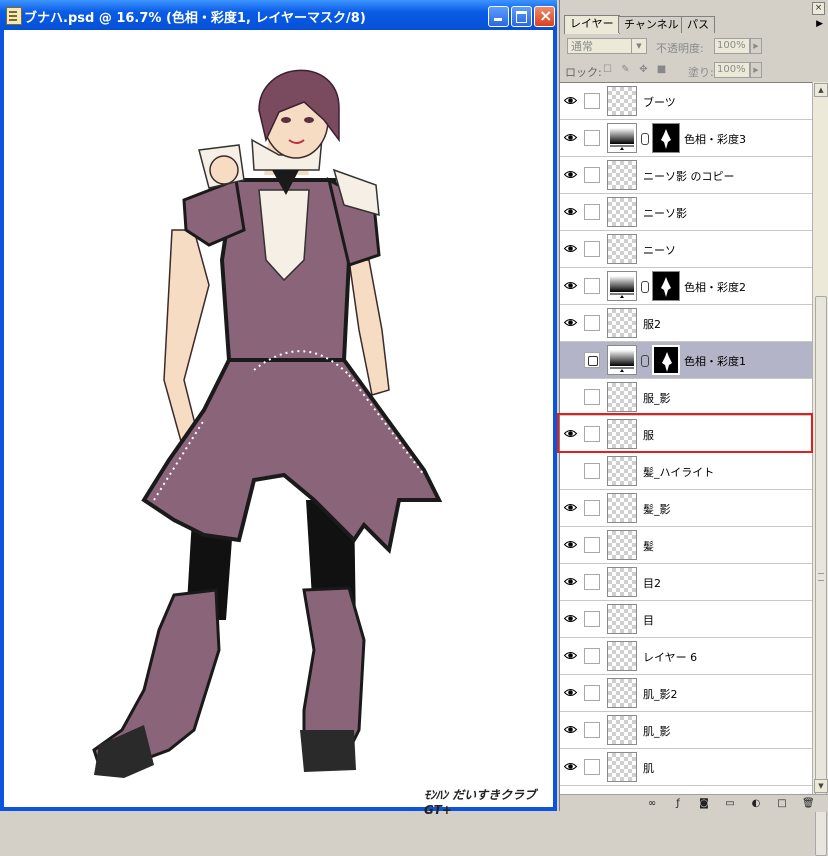 This screenshot has width=828, height=856. Describe the element at coordinates (648, 620) in the screenshot. I see `layer-name: 目` at that location.